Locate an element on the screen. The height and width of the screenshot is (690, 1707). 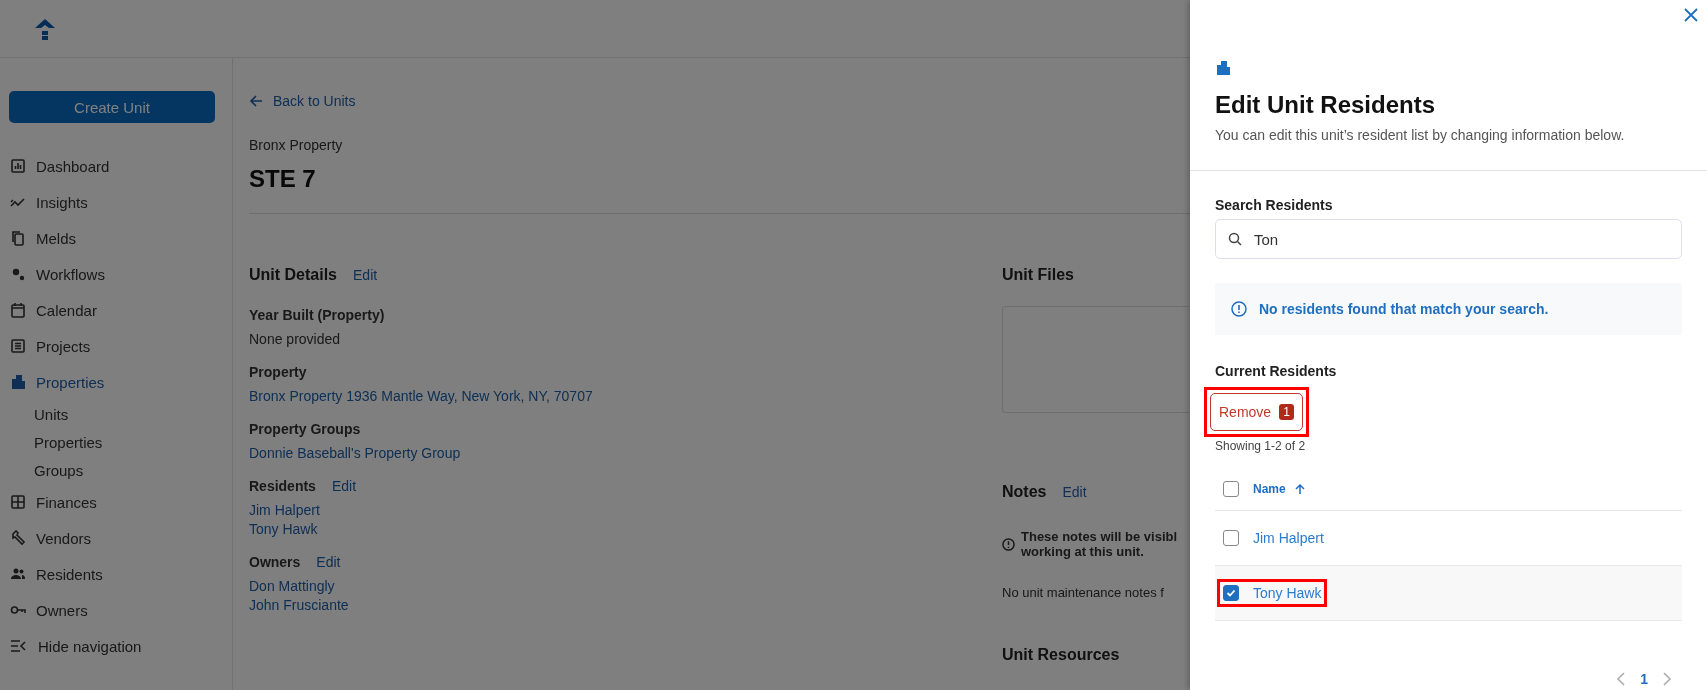
nav-item: Calendar is located at coordinates (116, 310).